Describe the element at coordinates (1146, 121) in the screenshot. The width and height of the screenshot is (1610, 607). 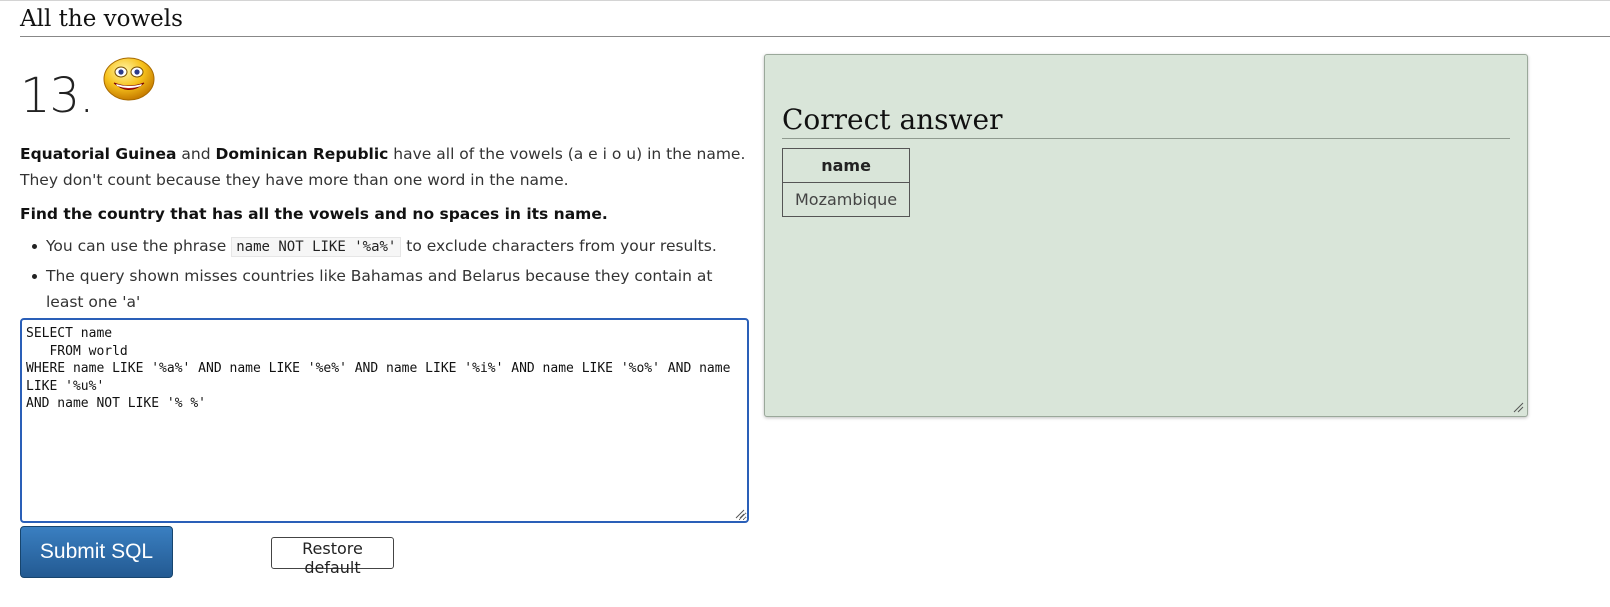
I see `answer-title: Correct answer` at that location.